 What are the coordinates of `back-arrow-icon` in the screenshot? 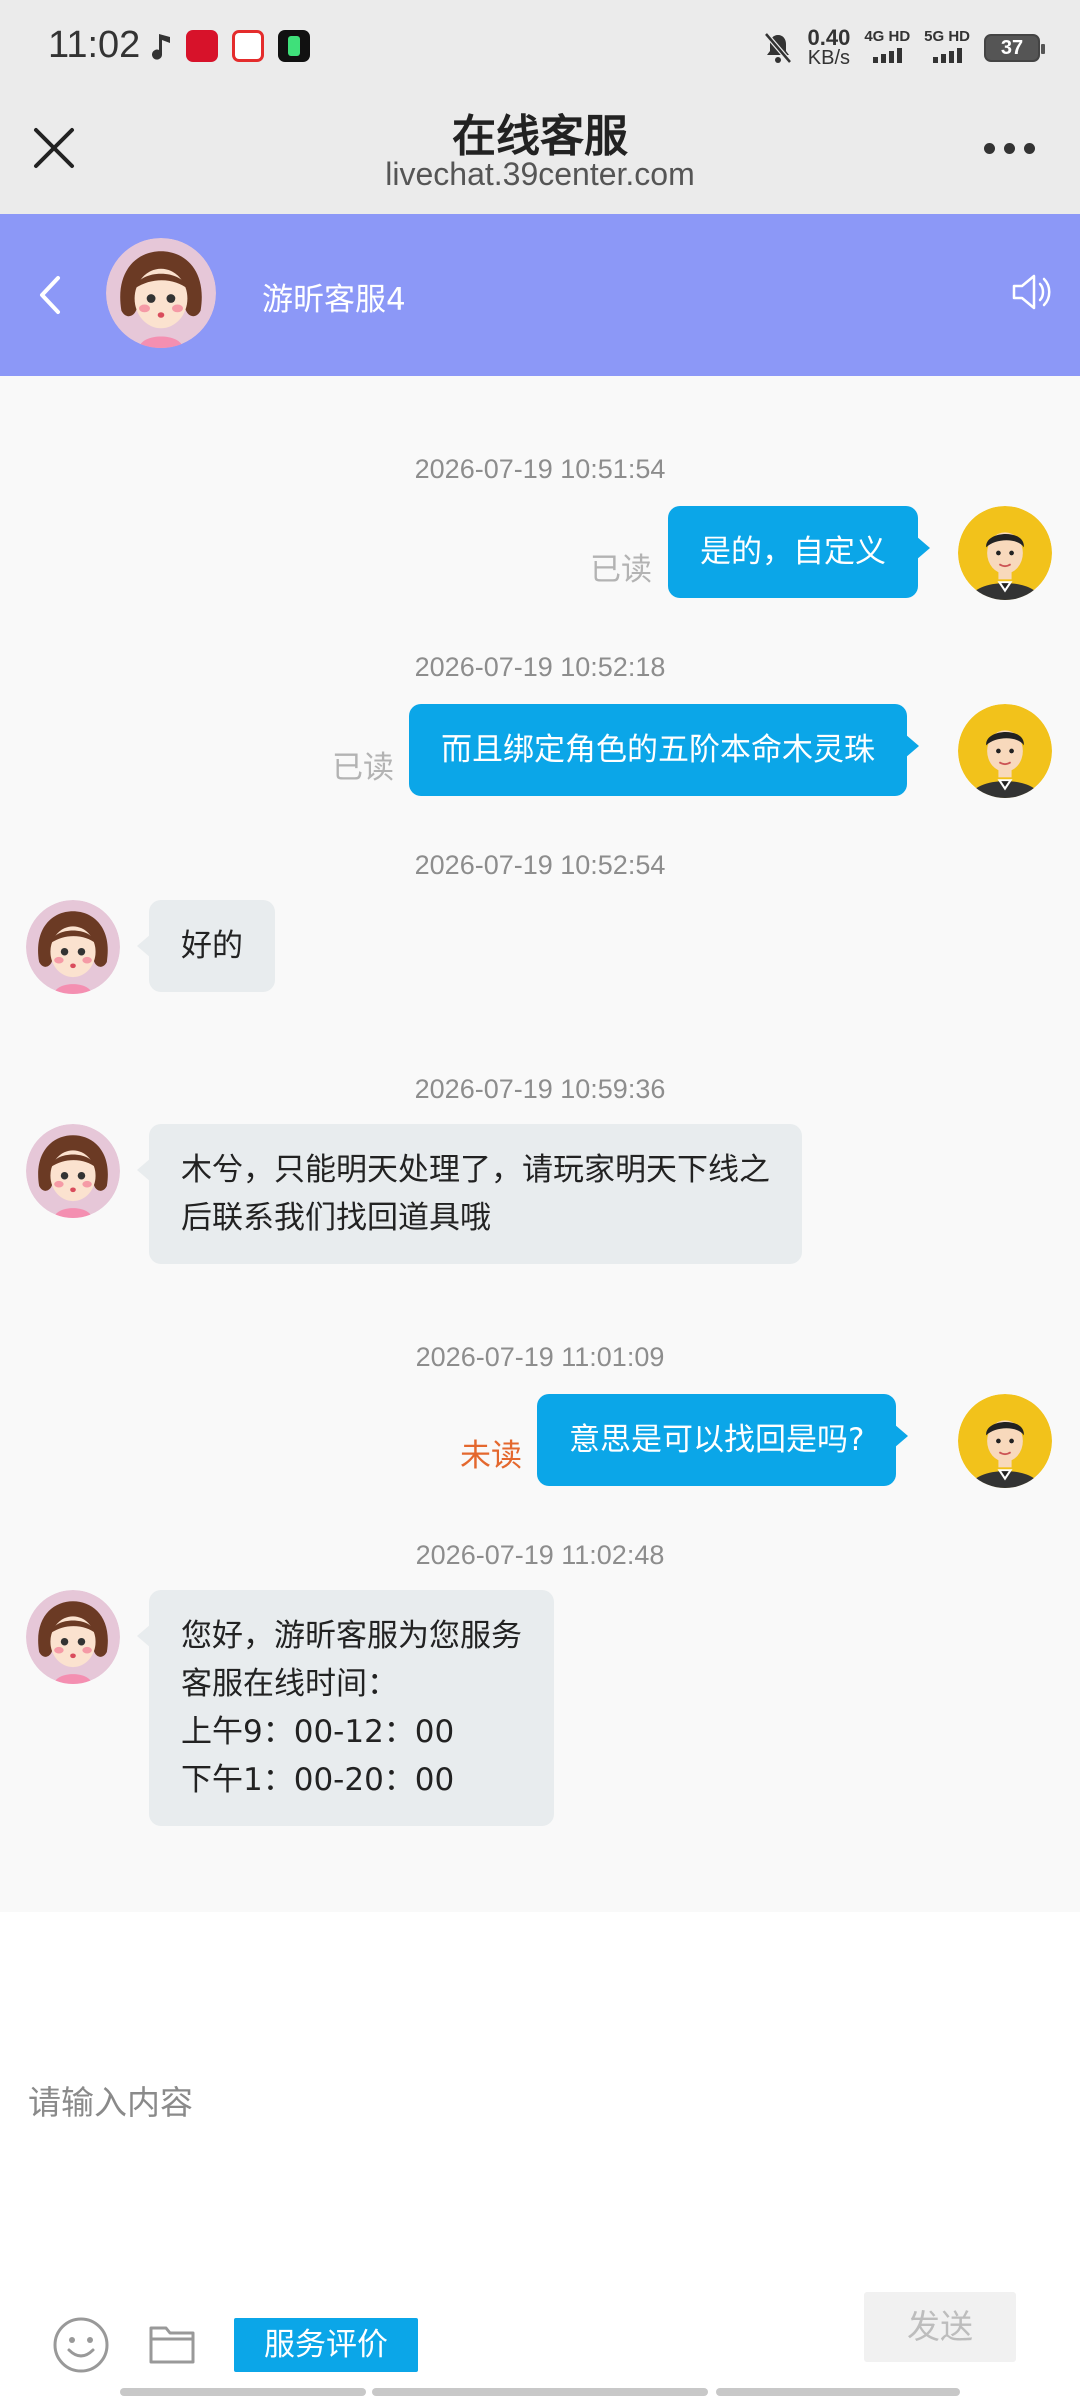 It's located at (50, 295).